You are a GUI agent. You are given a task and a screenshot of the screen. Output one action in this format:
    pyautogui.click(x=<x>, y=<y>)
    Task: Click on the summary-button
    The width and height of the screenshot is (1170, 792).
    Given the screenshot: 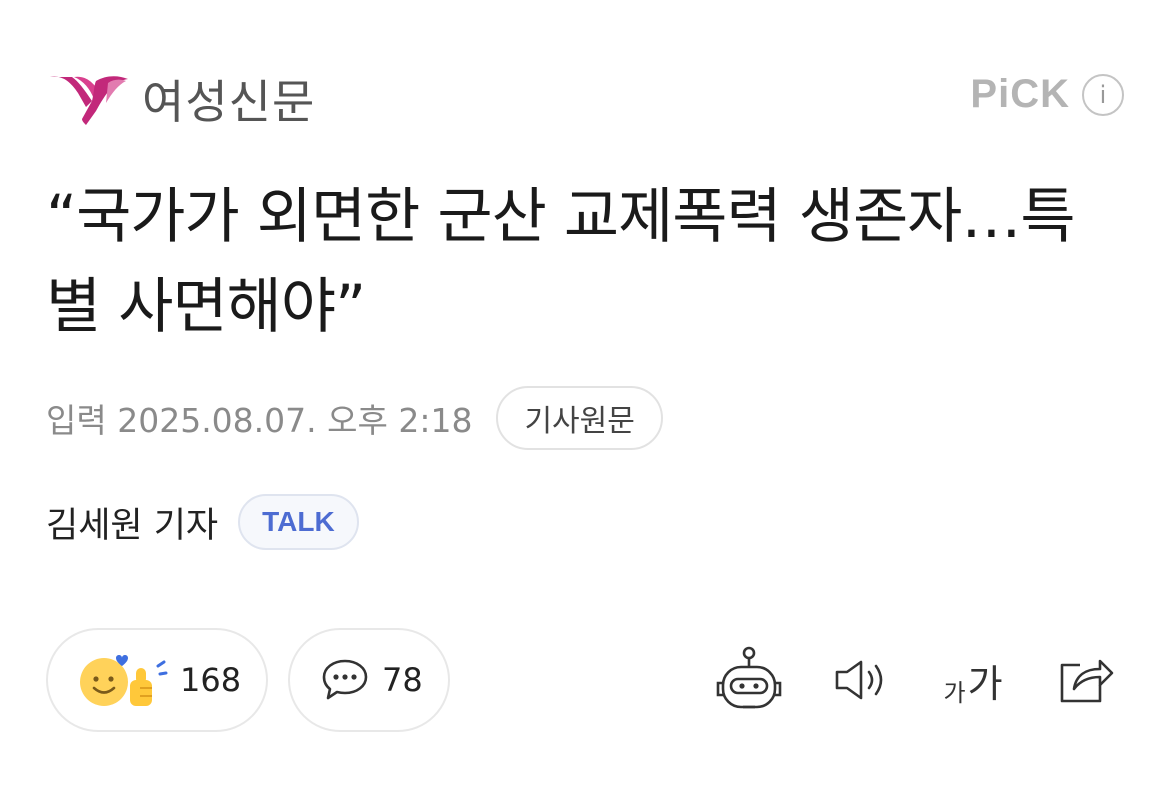 What is the action you would take?
    pyautogui.click(x=749, y=680)
    